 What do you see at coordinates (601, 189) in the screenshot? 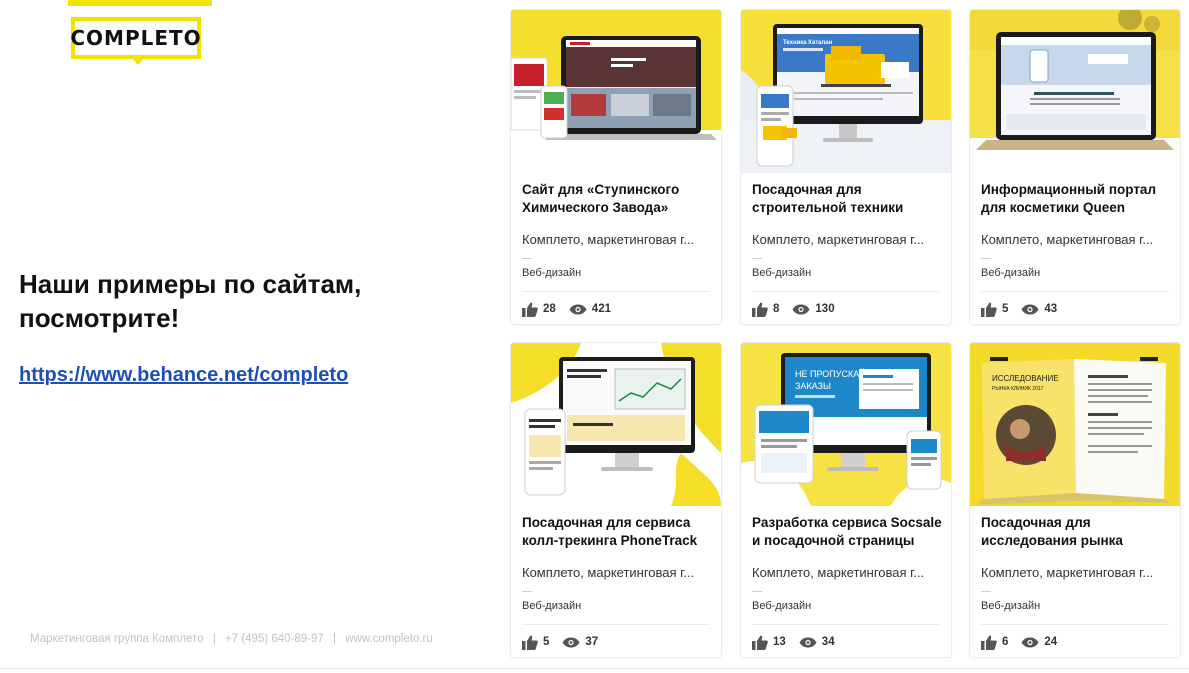
I see `project-title-line-1: Сайт для «Ступинского` at bounding box center [601, 189].